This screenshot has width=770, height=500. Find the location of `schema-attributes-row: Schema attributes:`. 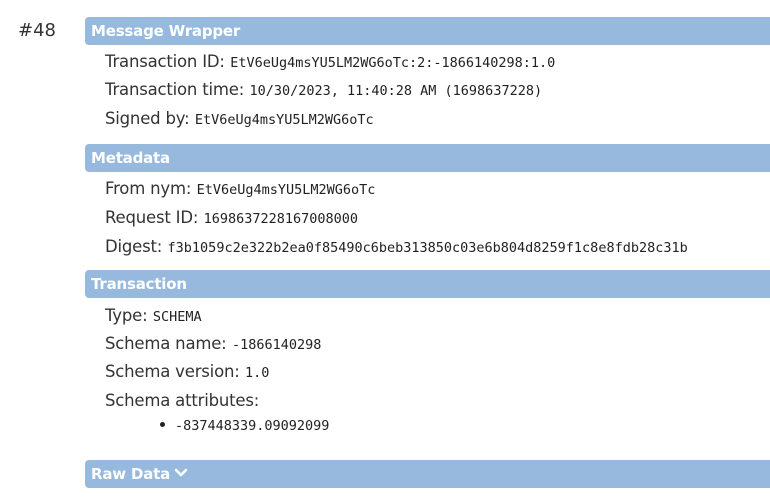

schema-attributes-row: Schema attributes: is located at coordinates (182, 401).